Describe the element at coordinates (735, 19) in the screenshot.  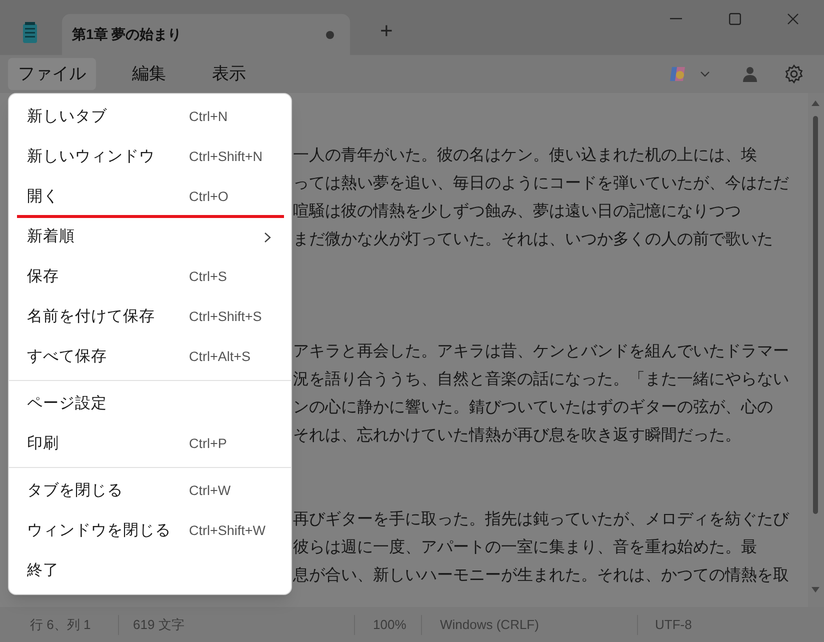
I see `maximize-icon` at that location.